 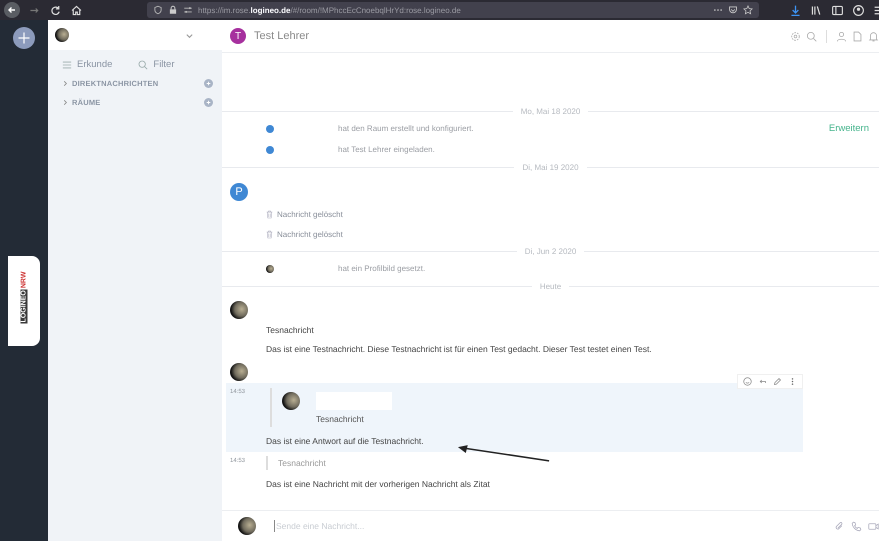 What do you see at coordinates (290, 330) in the screenshot?
I see `message-text: Tesnachricht` at bounding box center [290, 330].